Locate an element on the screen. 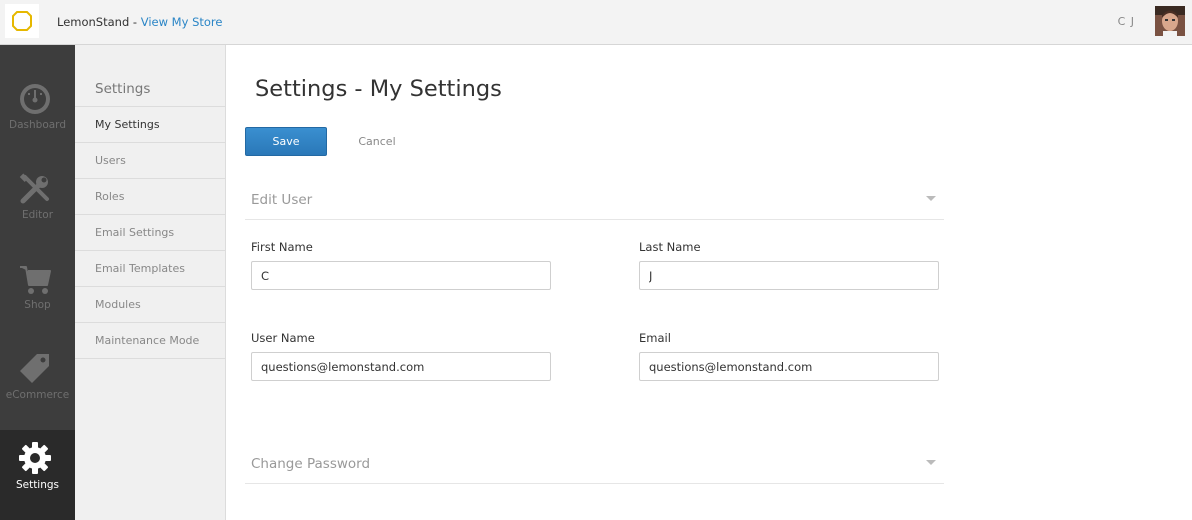 The height and width of the screenshot is (520, 1192). user-initials: C J is located at coordinates (1126, 21).